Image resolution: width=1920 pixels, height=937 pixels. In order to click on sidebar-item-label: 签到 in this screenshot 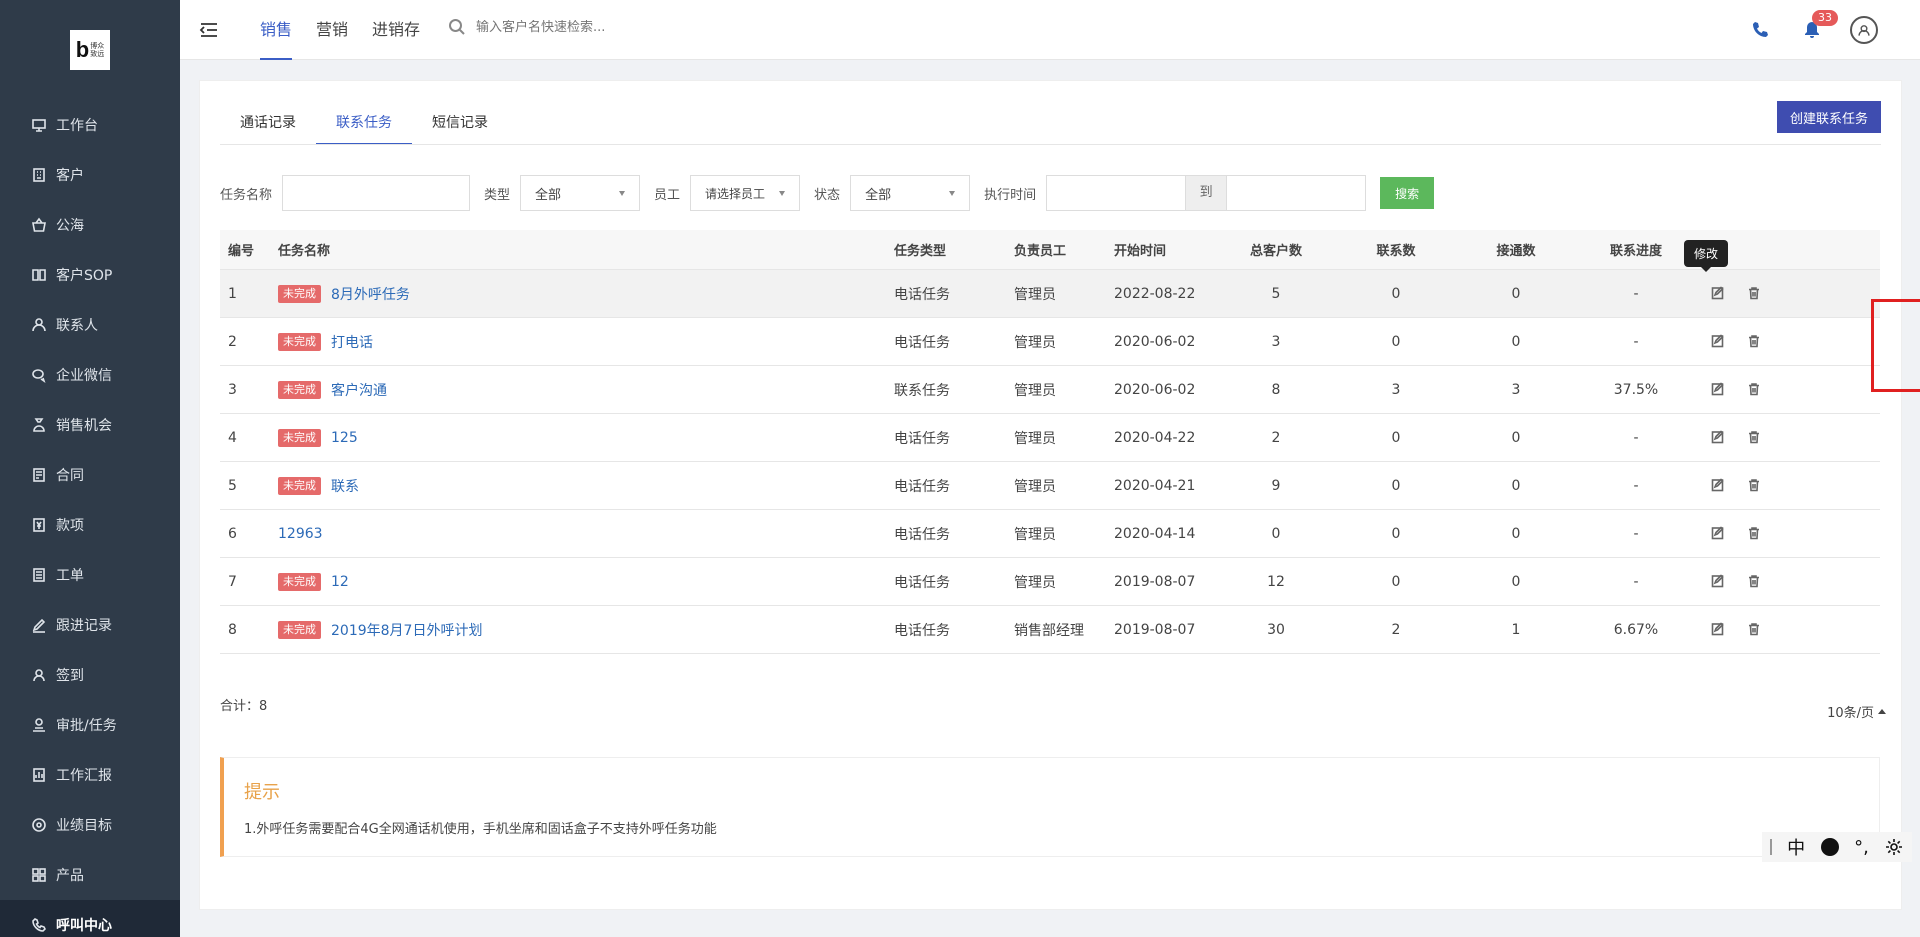, I will do `click(70, 676)`.